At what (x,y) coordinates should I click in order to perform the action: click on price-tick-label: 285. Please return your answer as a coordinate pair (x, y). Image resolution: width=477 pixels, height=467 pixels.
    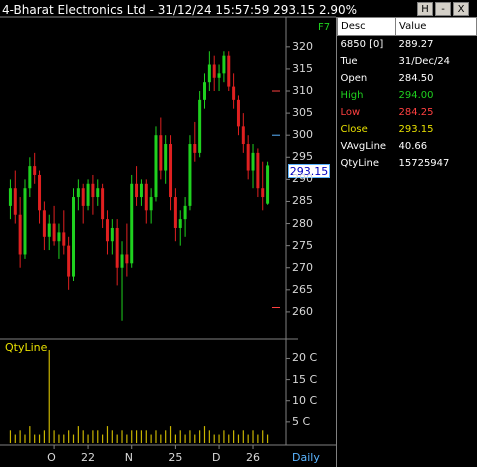
    Looking at the image, I should click on (302, 201).